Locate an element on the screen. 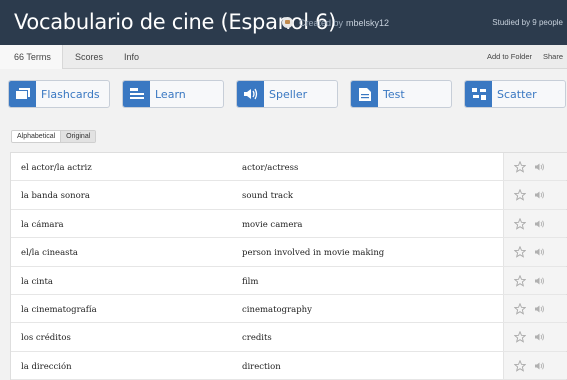 Image resolution: width=567 pixels, height=380 pixels. creator-avatar is located at coordinates (287, 22).